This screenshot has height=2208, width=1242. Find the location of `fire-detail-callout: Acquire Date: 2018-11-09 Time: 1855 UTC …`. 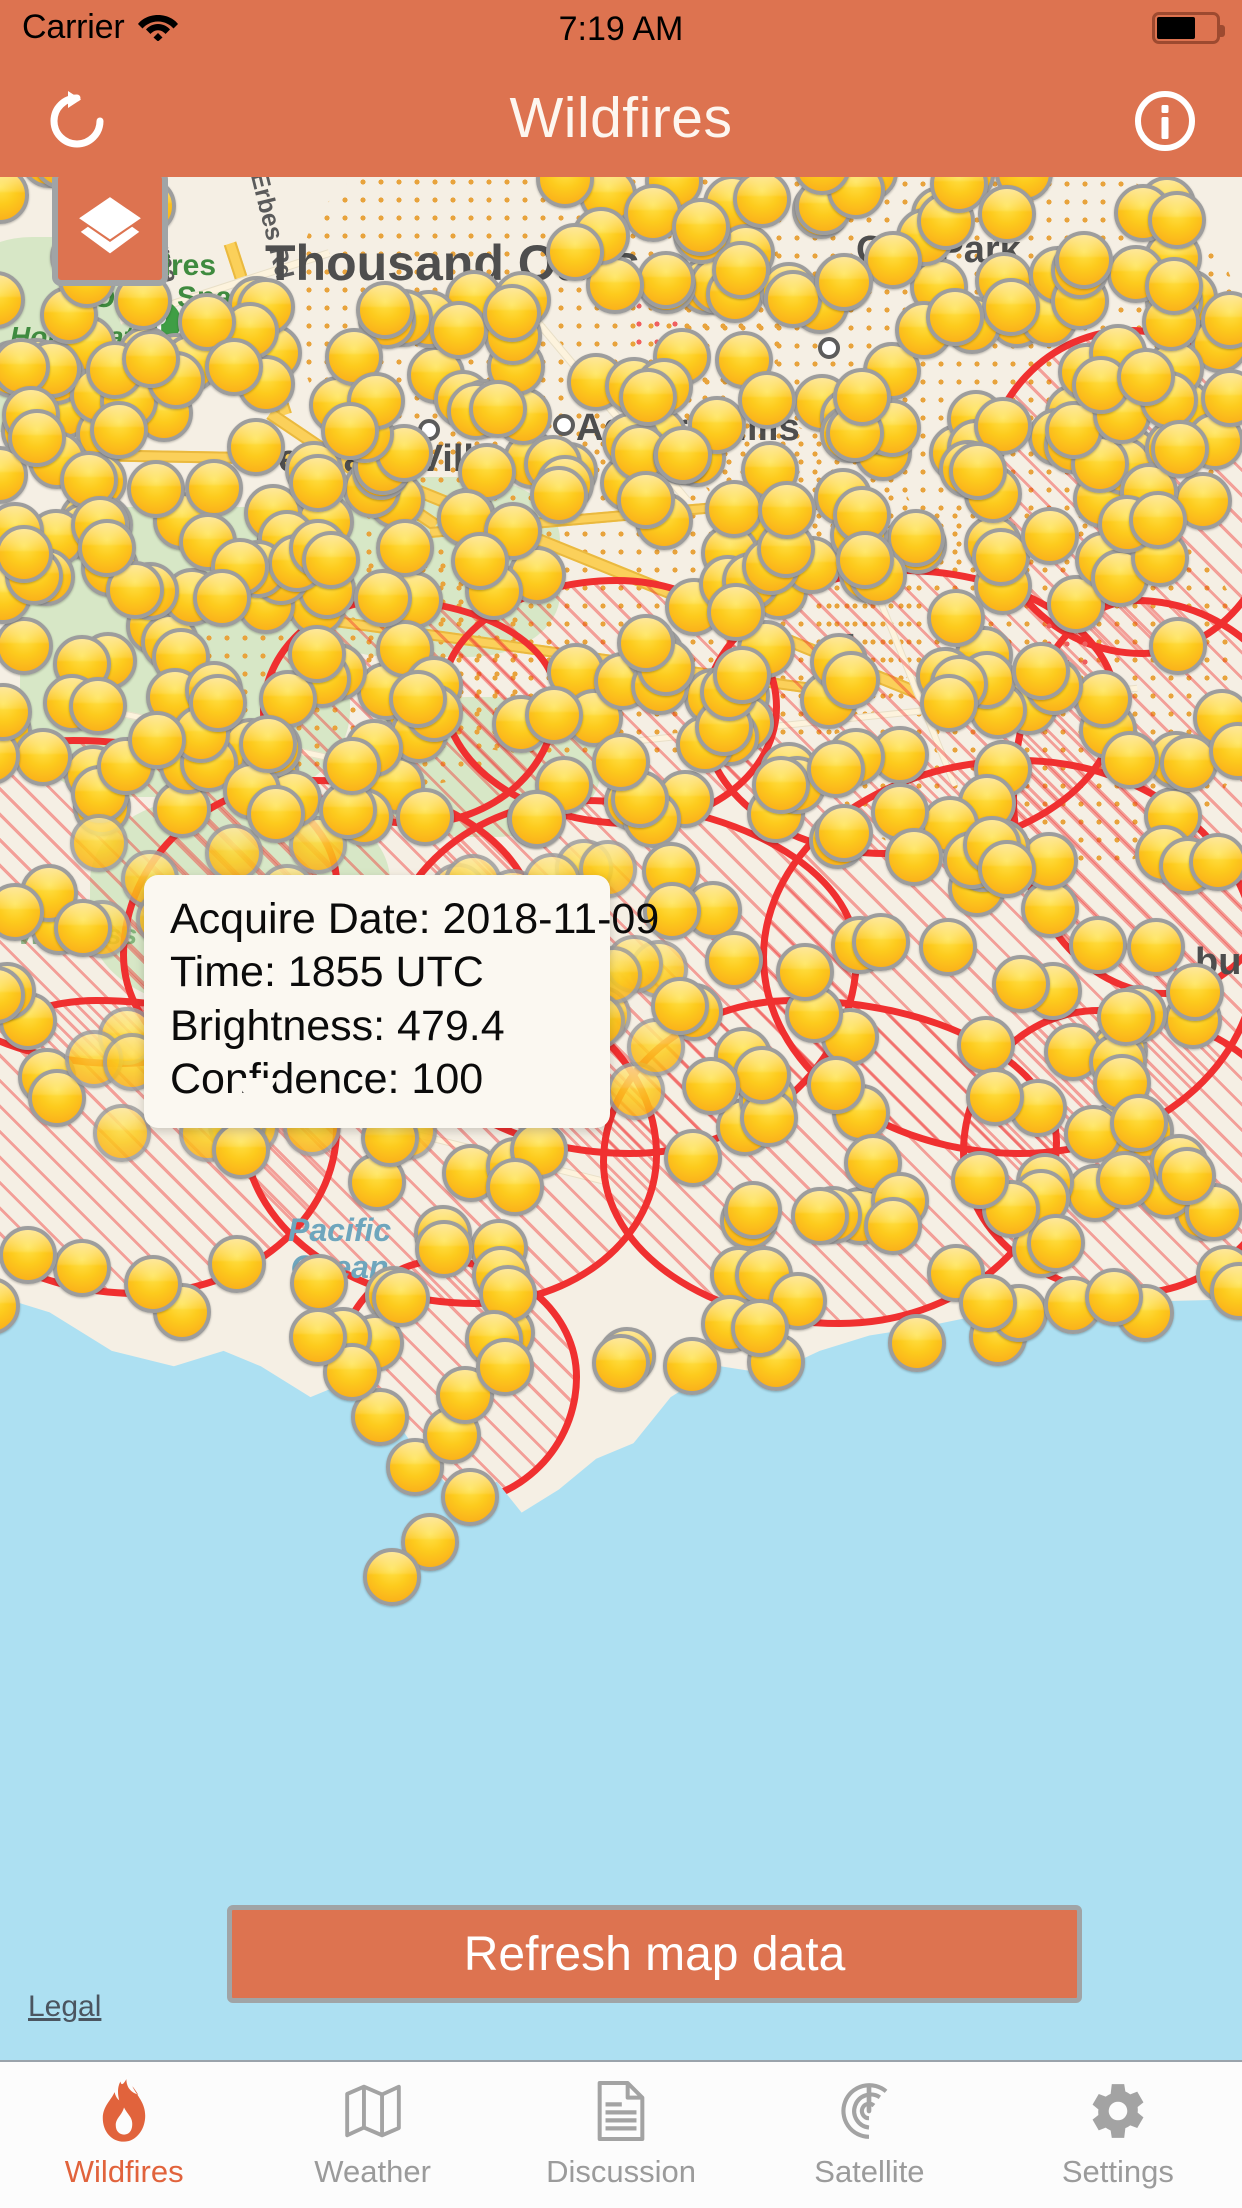

fire-detail-callout: Acquire Date: 2018-11-09 Time: 1855 UTC … is located at coordinates (401, 1002).